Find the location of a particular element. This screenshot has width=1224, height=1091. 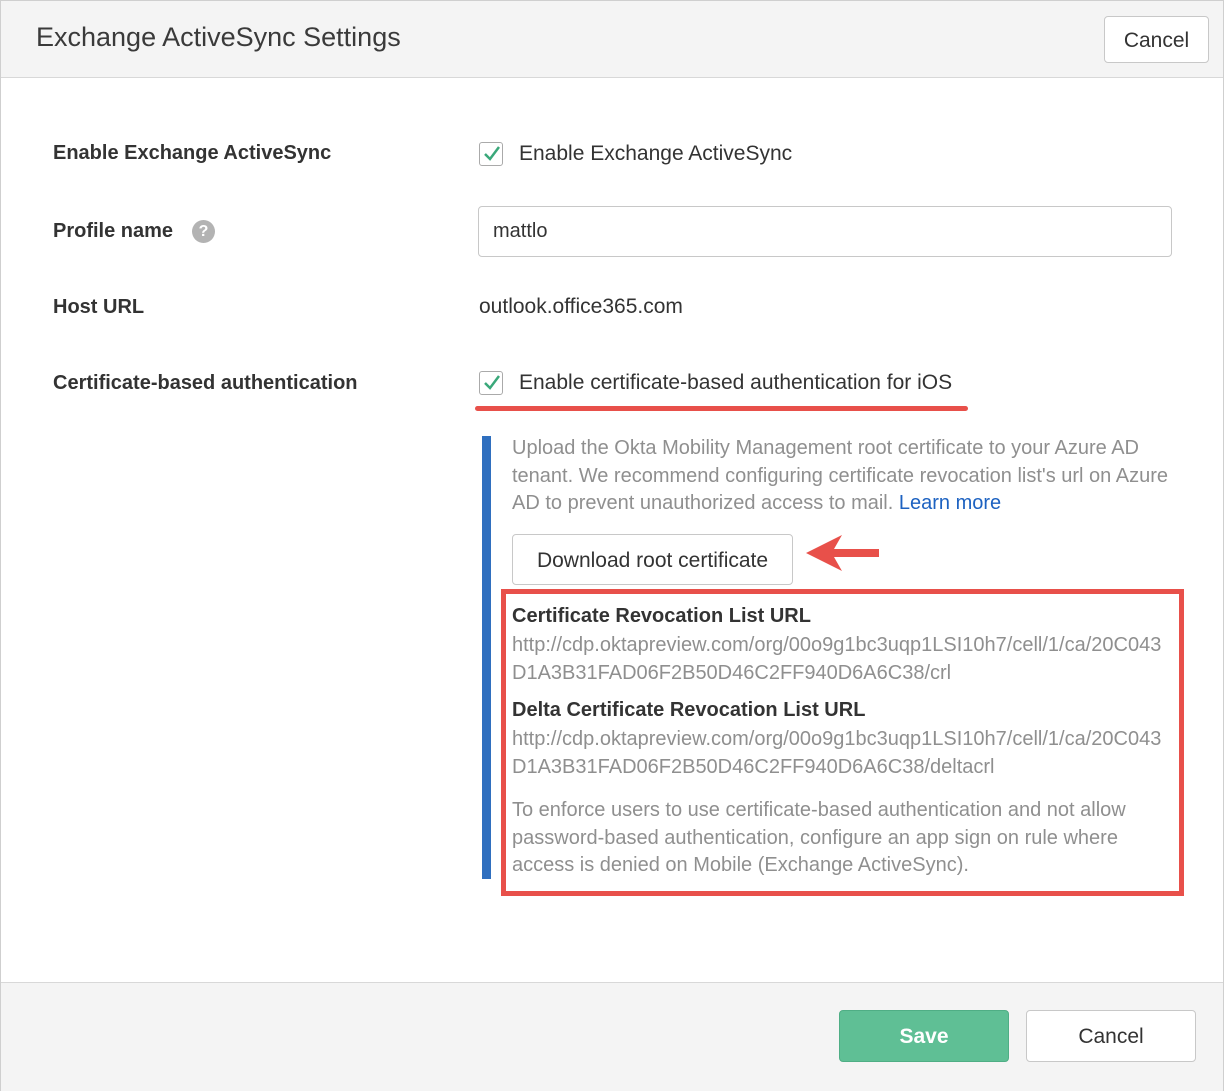

learn-more-link: Learn more is located at coordinates (950, 503).